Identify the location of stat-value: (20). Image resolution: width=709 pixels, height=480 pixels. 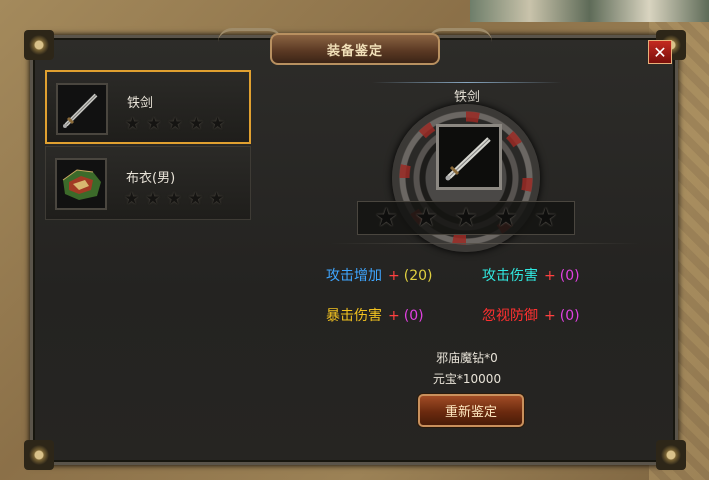
(418, 276).